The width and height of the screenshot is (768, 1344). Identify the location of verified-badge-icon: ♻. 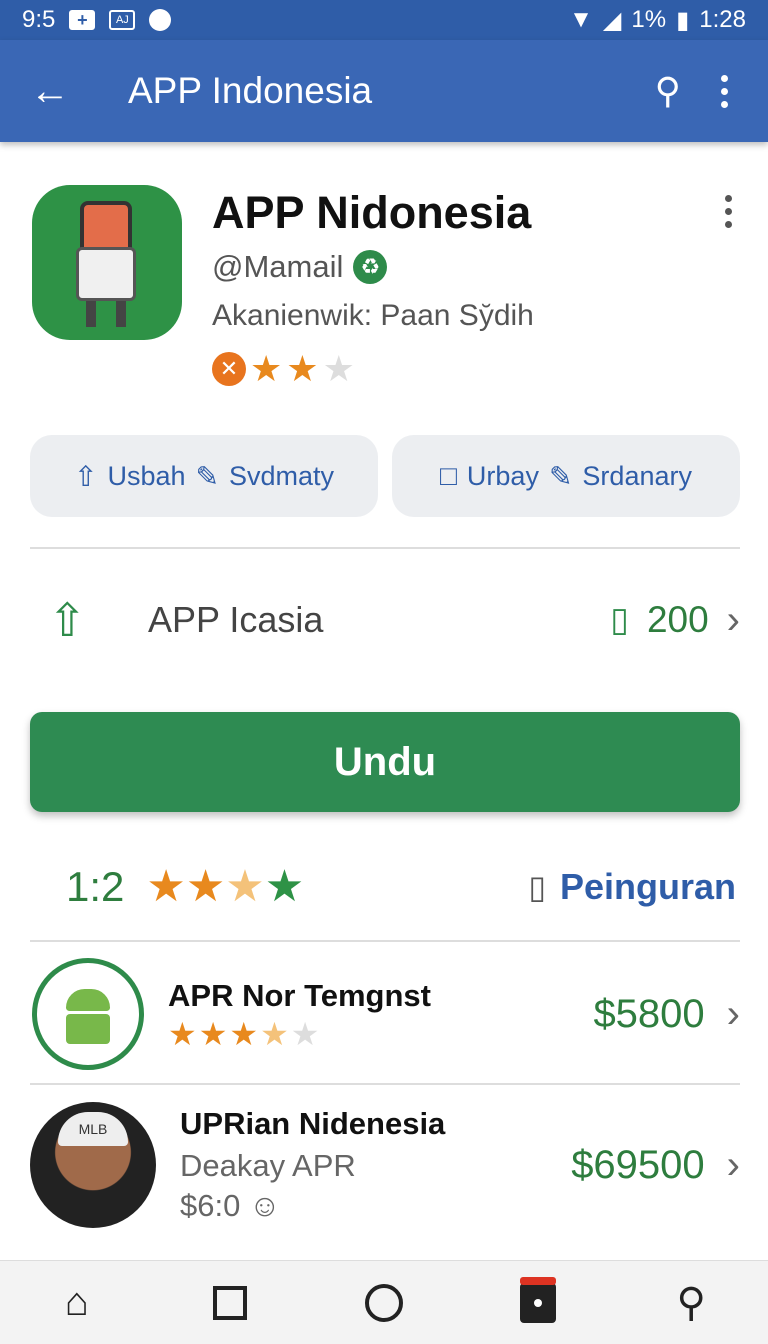
(370, 267).